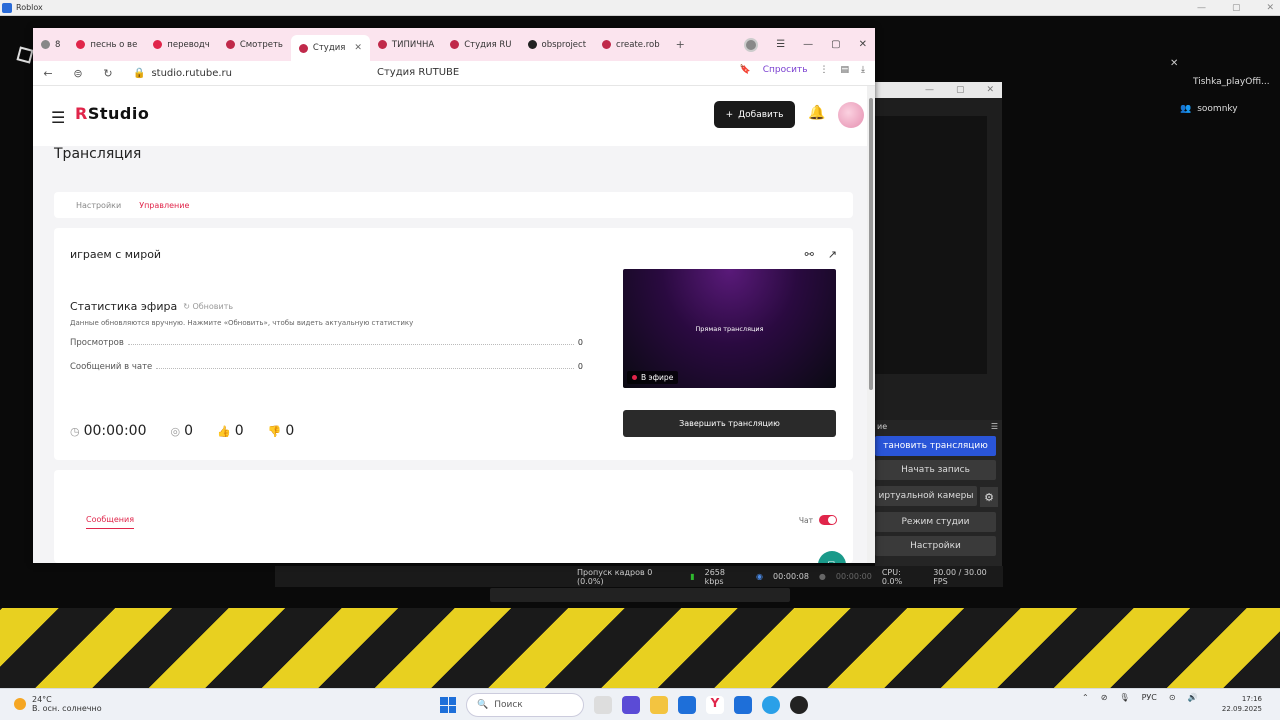  Describe the element at coordinates (358, 48) in the screenshot. I see `tab-close-icon: ✕` at that location.